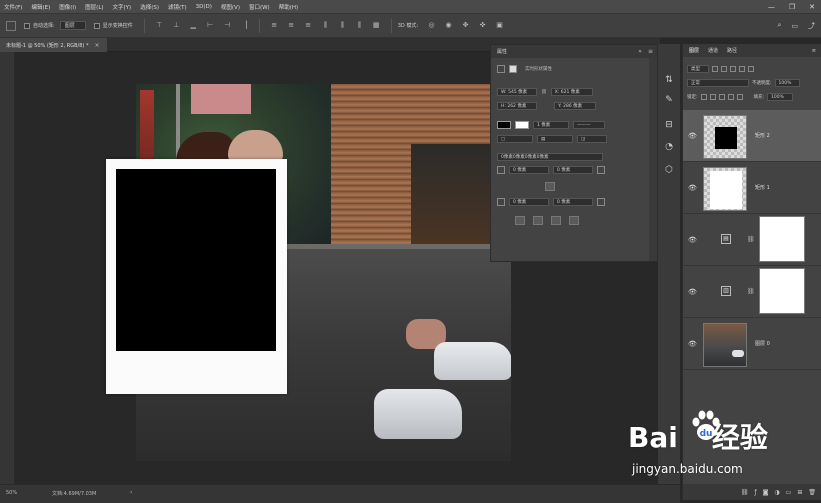  I want to click on properties-icon: ⊟, so click(669, 125).